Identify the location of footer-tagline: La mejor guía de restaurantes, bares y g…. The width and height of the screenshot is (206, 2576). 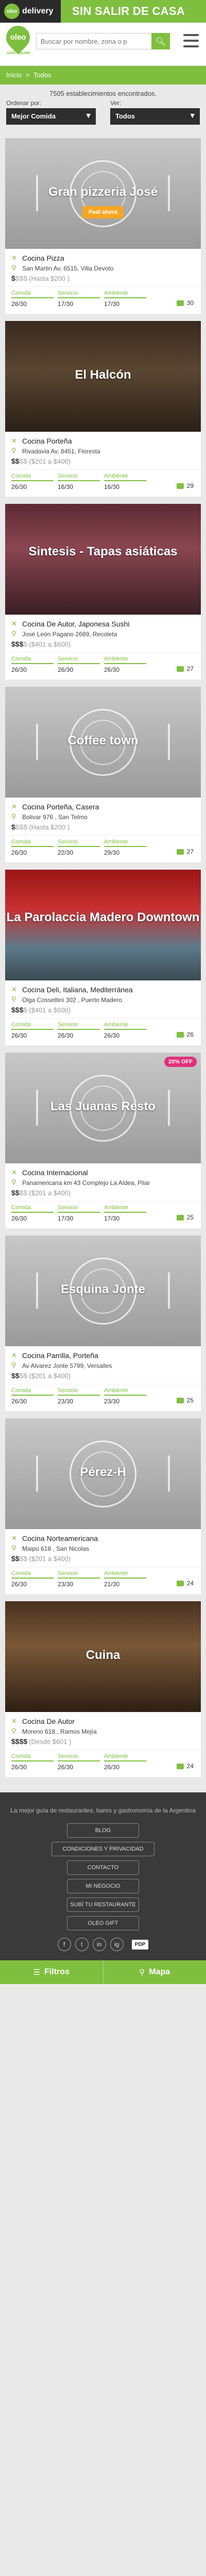
(103, 1811).